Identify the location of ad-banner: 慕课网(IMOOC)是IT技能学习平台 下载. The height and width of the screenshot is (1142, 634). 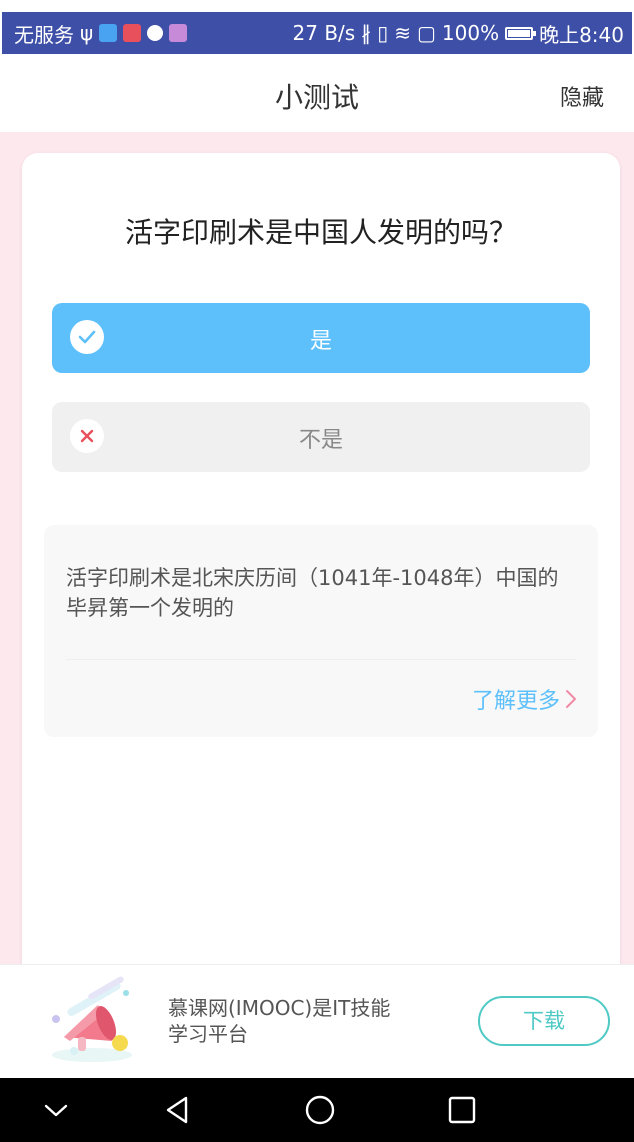
(317, 1021).